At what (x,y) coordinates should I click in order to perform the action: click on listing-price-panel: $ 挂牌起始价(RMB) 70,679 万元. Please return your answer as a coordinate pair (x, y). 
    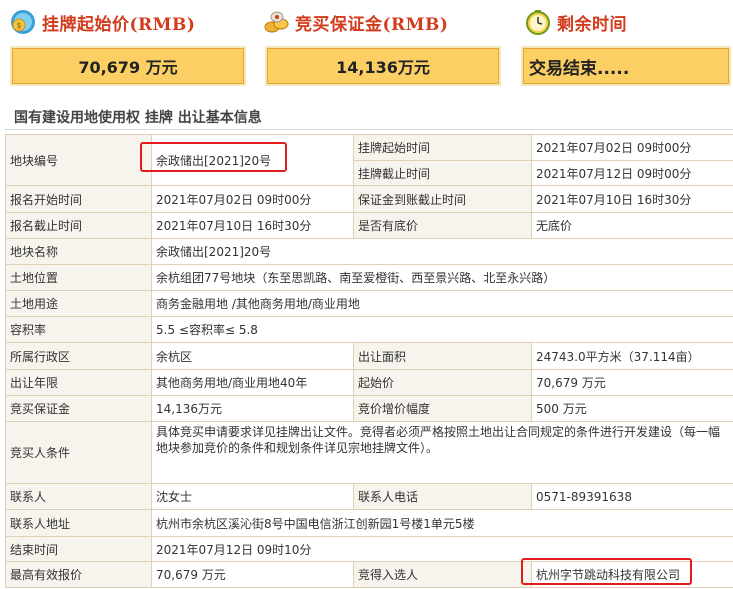
    Looking at the image, I should click on (125, 48).